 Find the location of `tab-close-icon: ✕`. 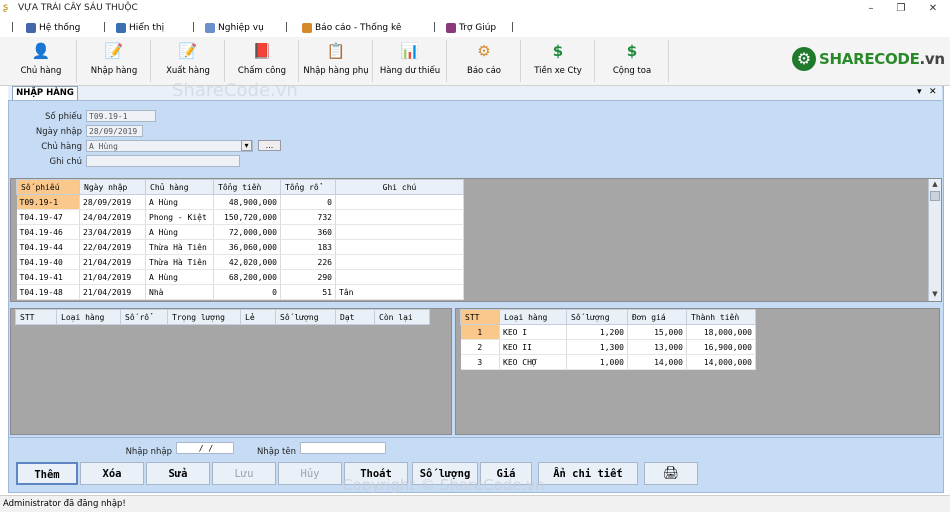

tab-close-icon: ✕ is located at coordinates (933, 92).